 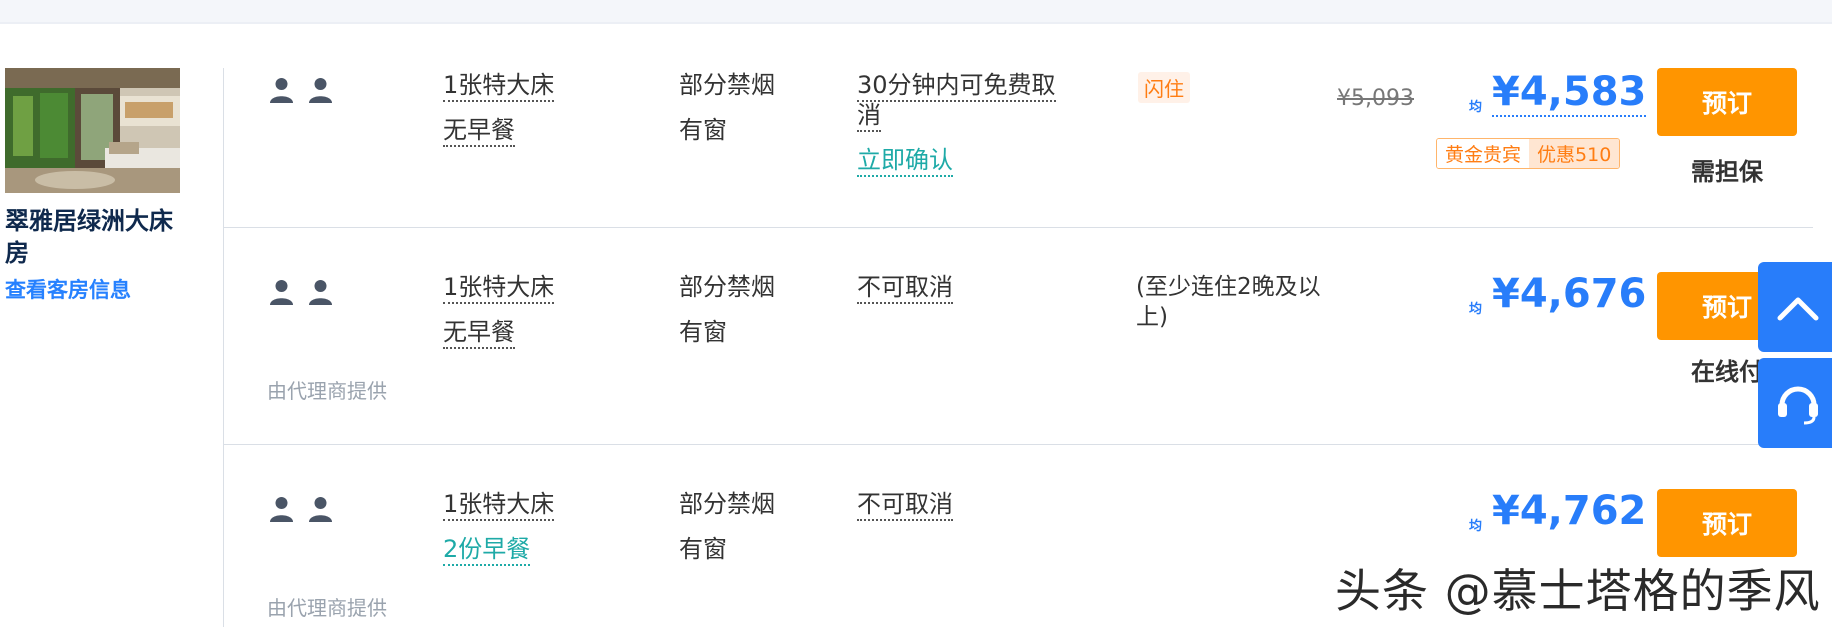 What do you see at coordinates (1228, 302) in the screenshot?
I see `min-stay-note: (至少连住2晚及以上)` at bounding box center [1228, 302].